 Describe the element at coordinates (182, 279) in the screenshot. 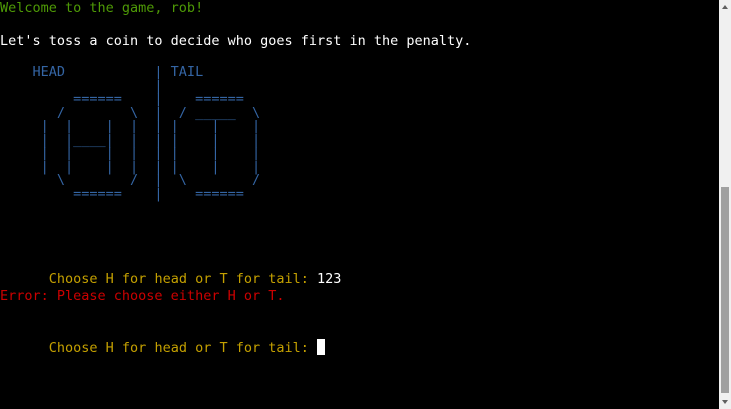

I see `coin-choice-prompt: Choose H for head or T for tail:` at that location.